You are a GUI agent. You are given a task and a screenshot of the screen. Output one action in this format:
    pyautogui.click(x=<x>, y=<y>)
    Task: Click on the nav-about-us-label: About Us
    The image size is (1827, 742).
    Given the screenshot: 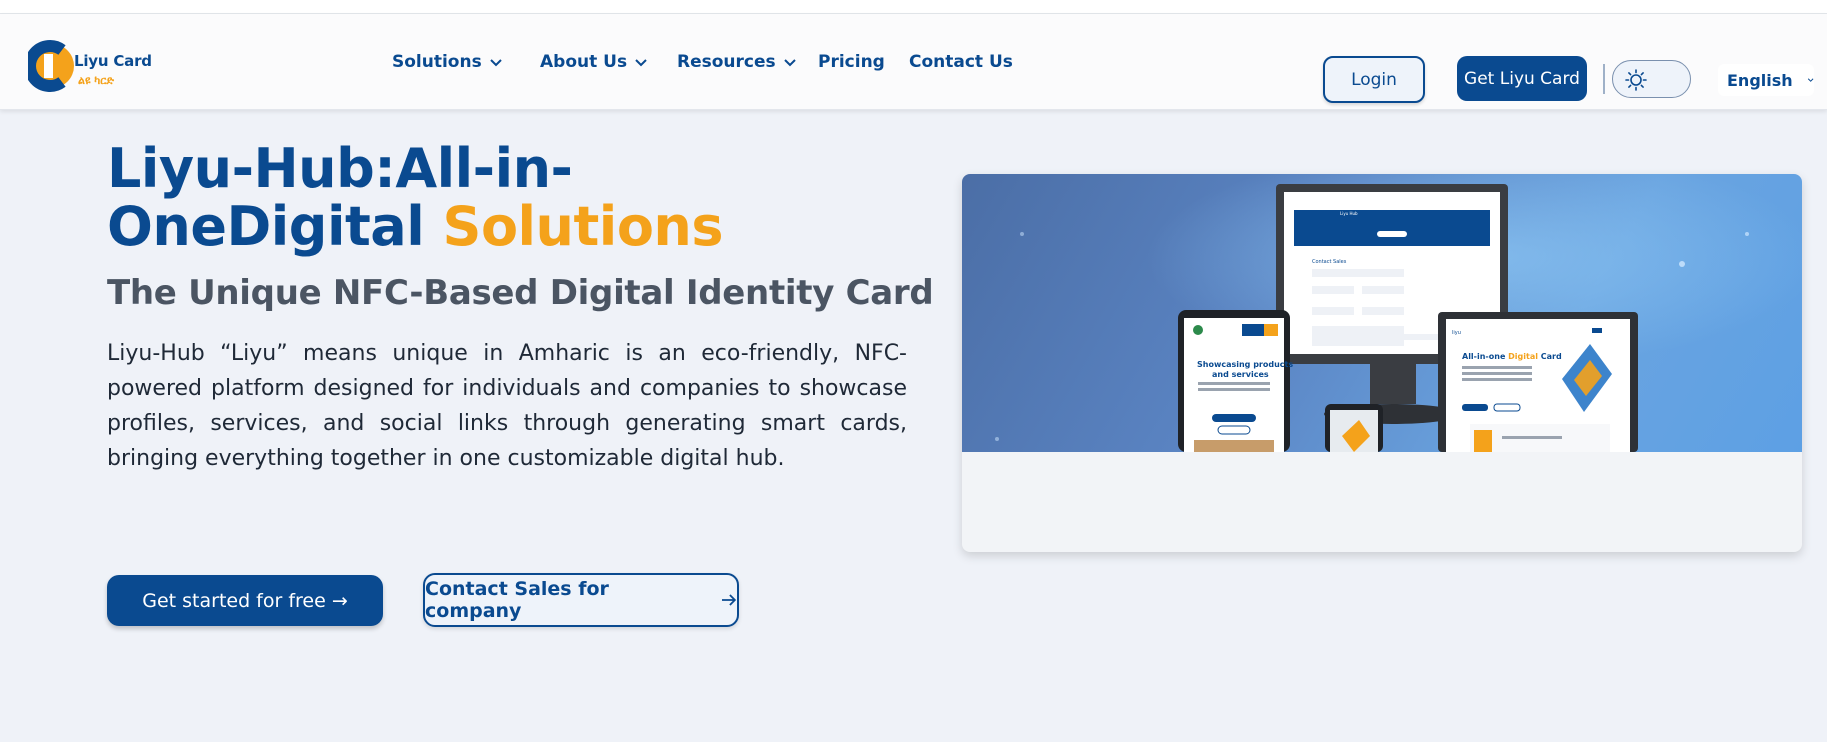 What is the action you would take?
    pyautogui.click(x=584, y=62)
    